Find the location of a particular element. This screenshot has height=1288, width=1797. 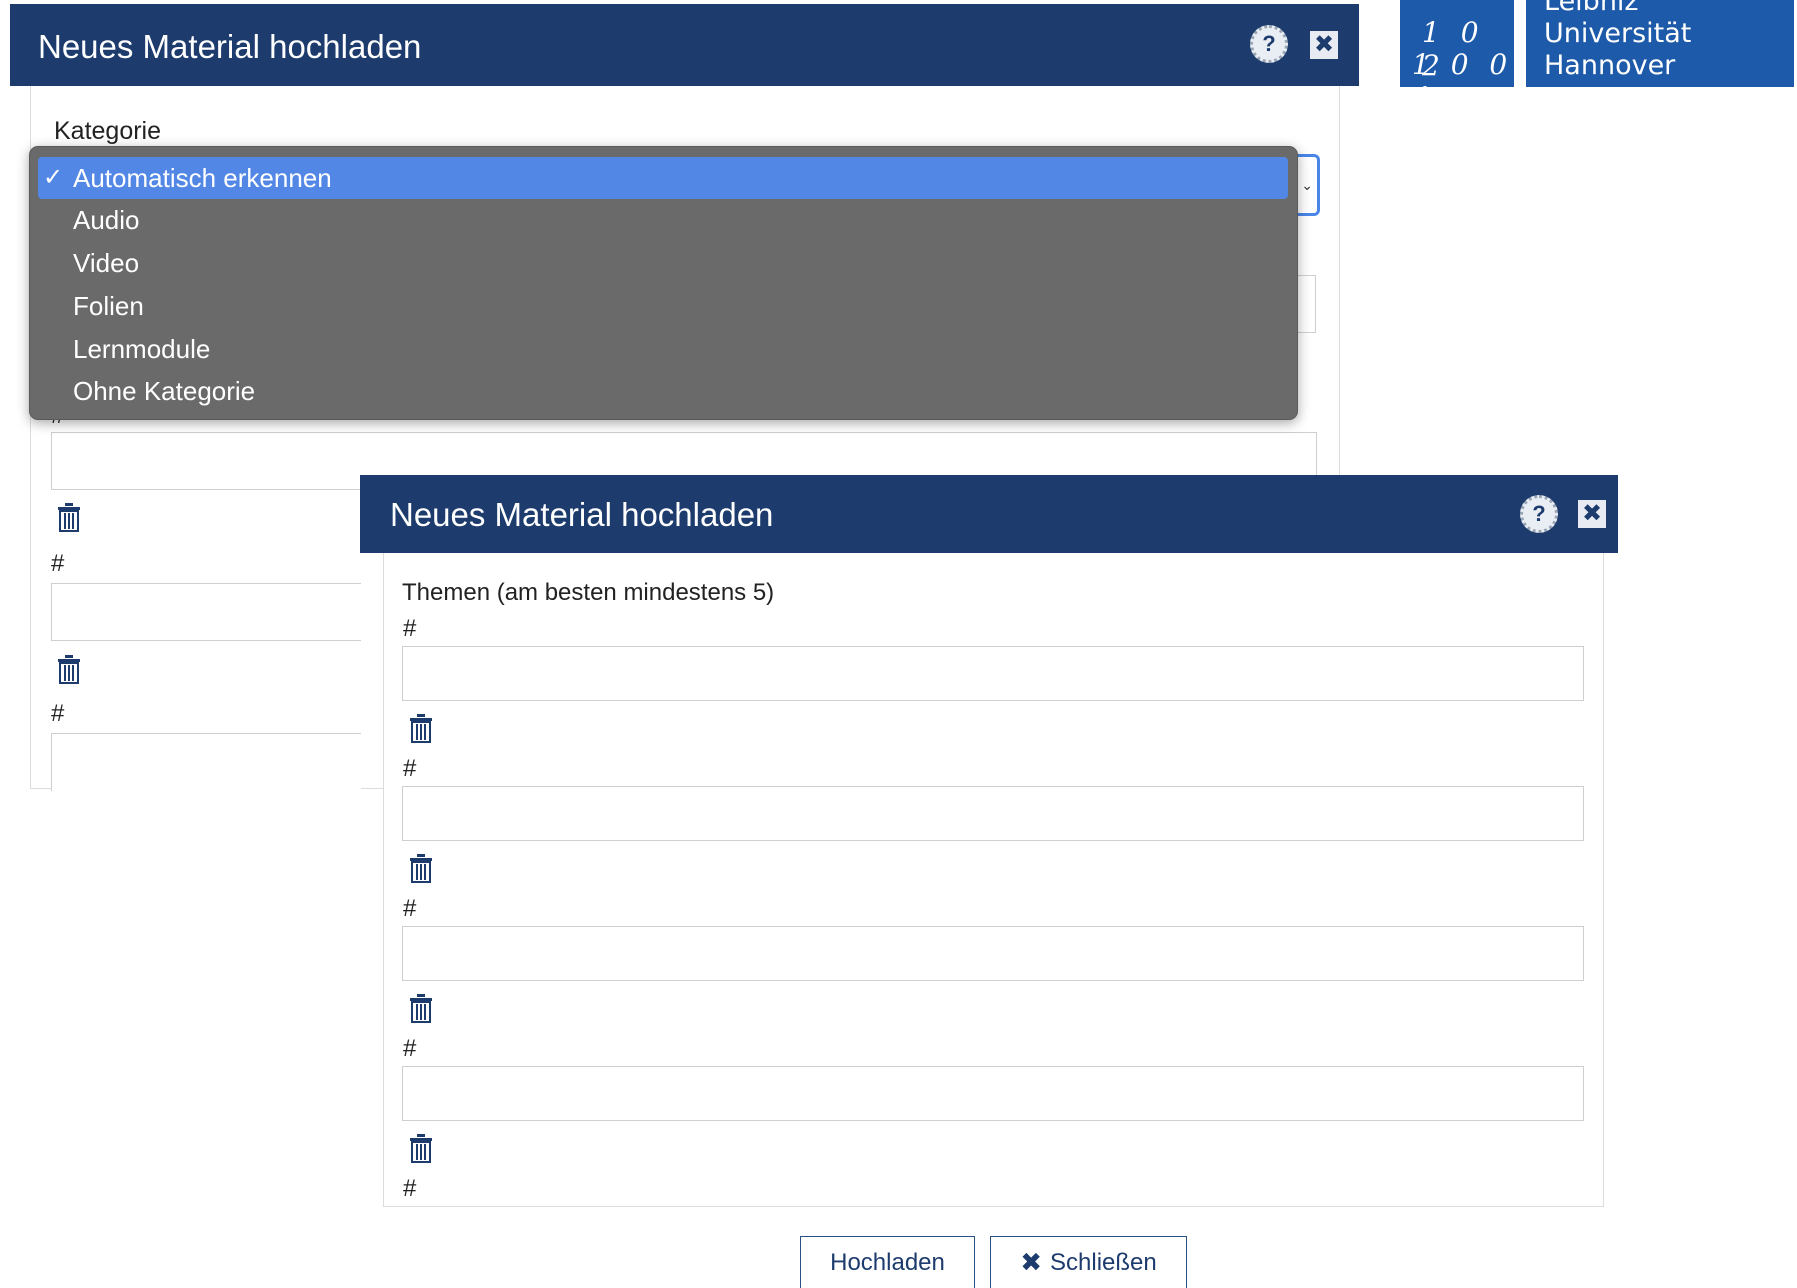

help-button-front: ? is located at coordinates (1539, 514).